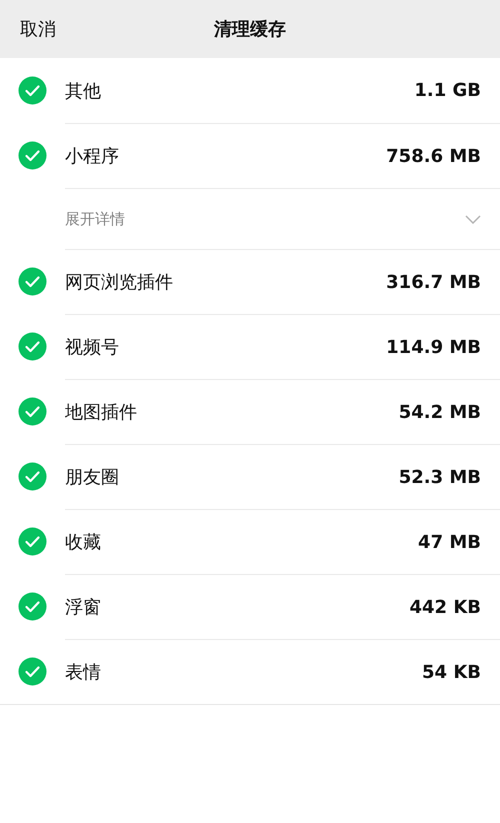 The width and height of the screenshot is (500, 823). What do you see at coordinates (38, 29) in the screenshot?
I see `cancel-button: 取消` at bounding box center [38, 29].